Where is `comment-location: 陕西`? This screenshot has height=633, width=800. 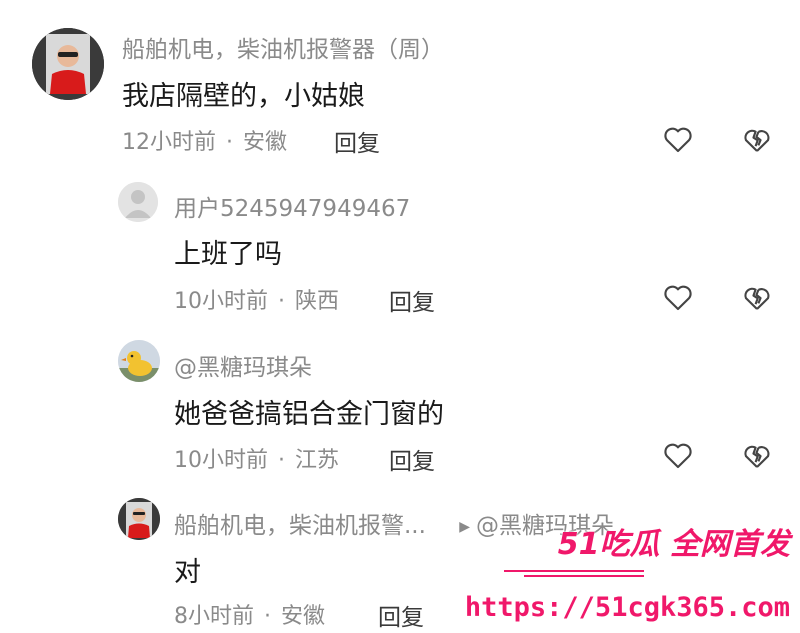 comment-location: 陕西 is located at coordinates (317, 301).